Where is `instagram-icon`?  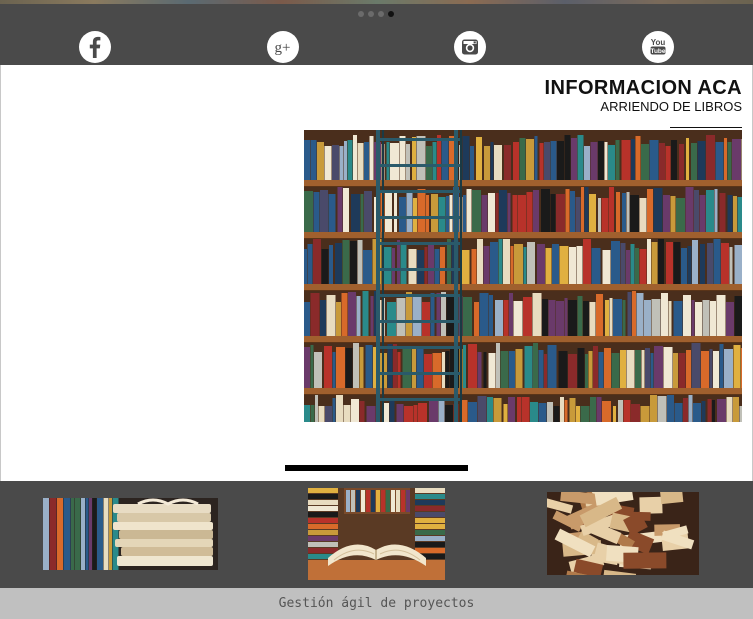
instagram-icon is located at coordinates (470, 47).